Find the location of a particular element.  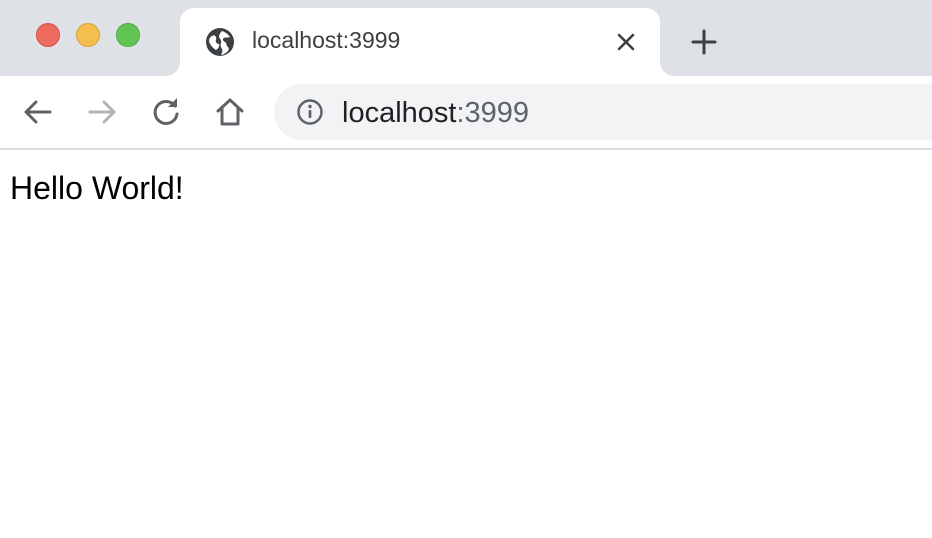

back-arrow-icon is located at coordinates (38, 112).